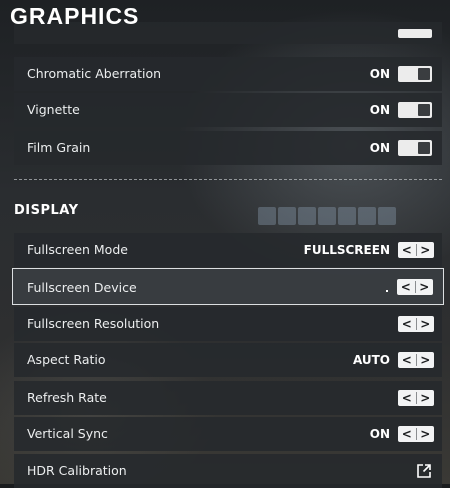 The height and width of the screenshot is (488, 450). Describe the element at coordinates (67, 397) in the screenshot. I see `setting-label: Refresh Rate` at that location.